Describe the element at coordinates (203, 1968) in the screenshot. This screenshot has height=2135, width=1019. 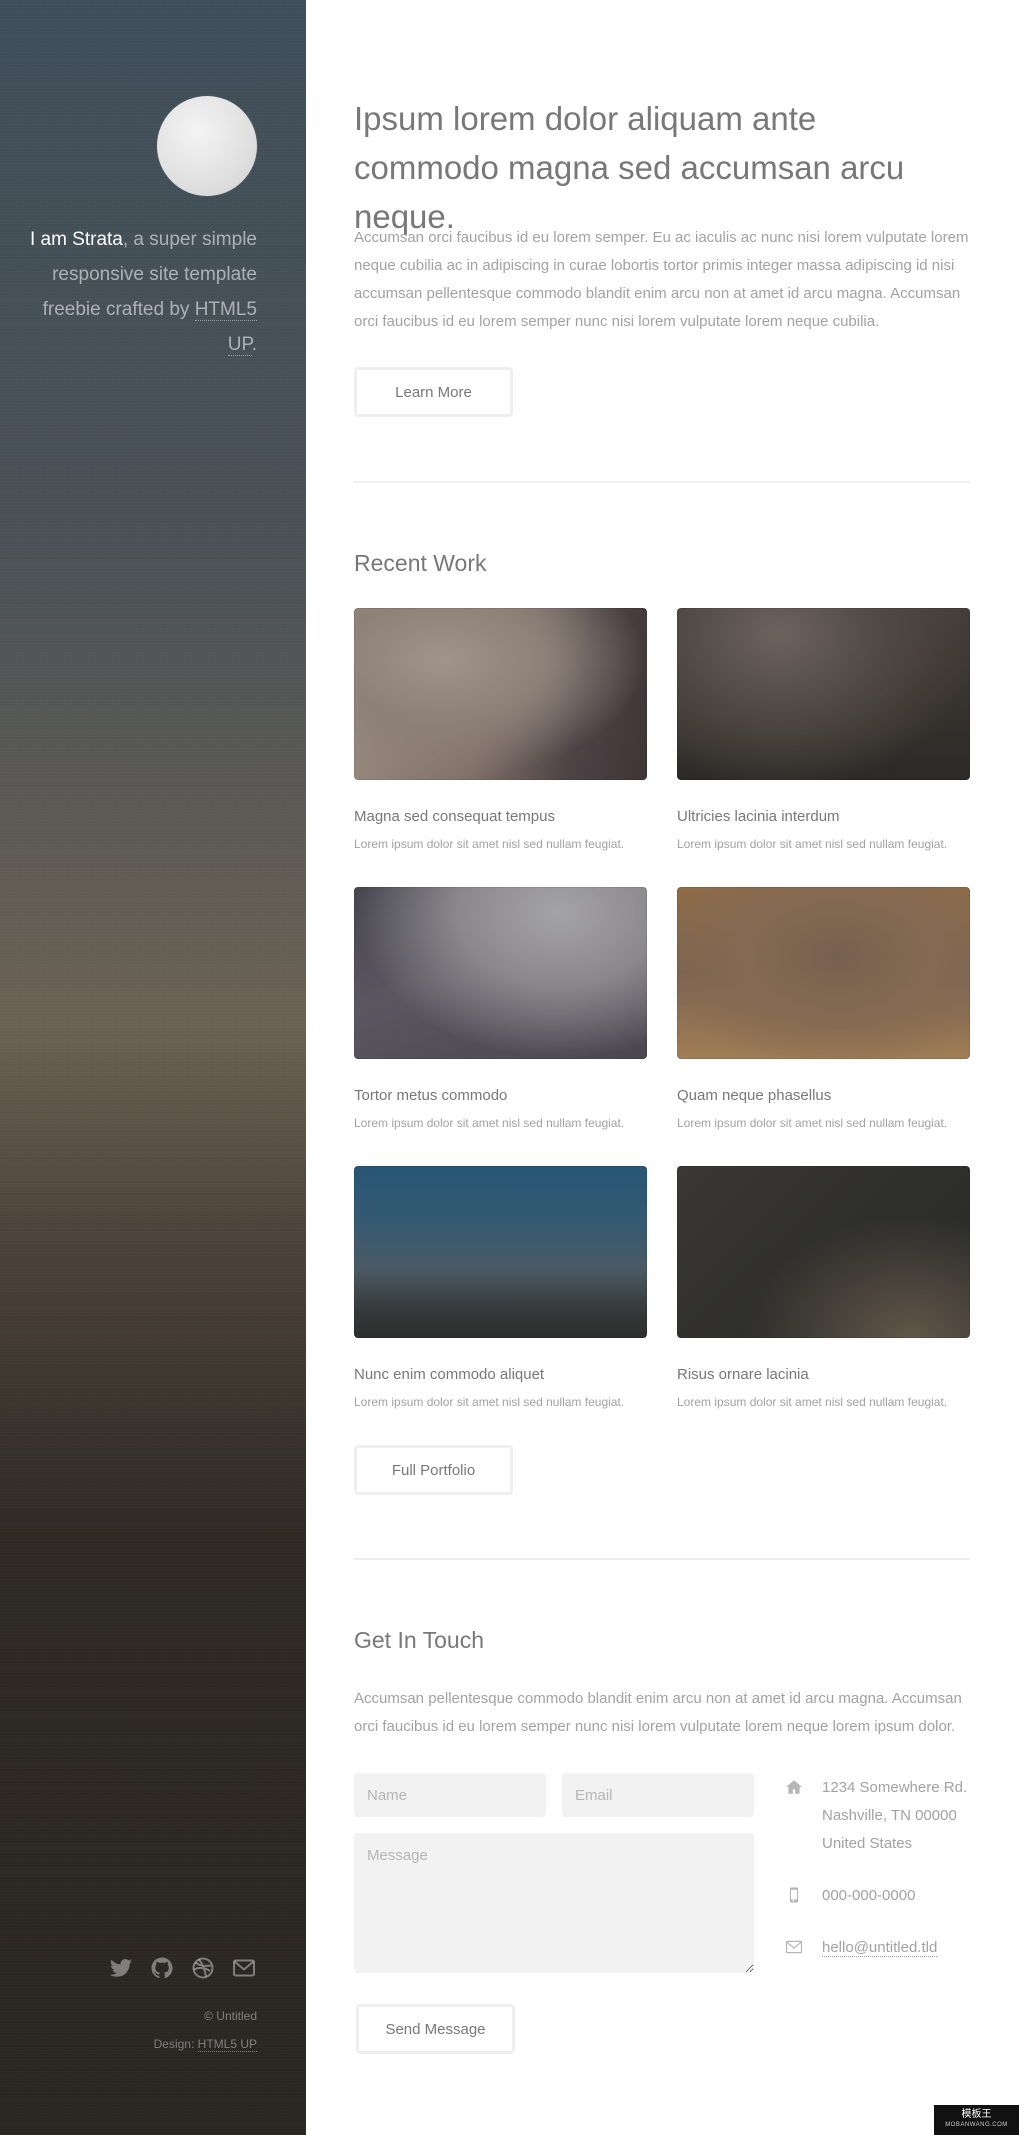
I see `dribbble-icon` at that location.